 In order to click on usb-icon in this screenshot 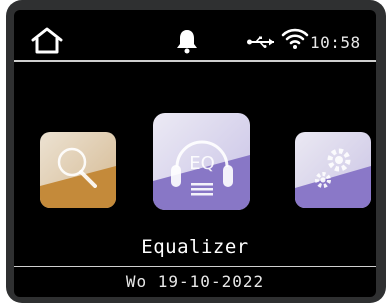, I will do `click(260, 42)`.